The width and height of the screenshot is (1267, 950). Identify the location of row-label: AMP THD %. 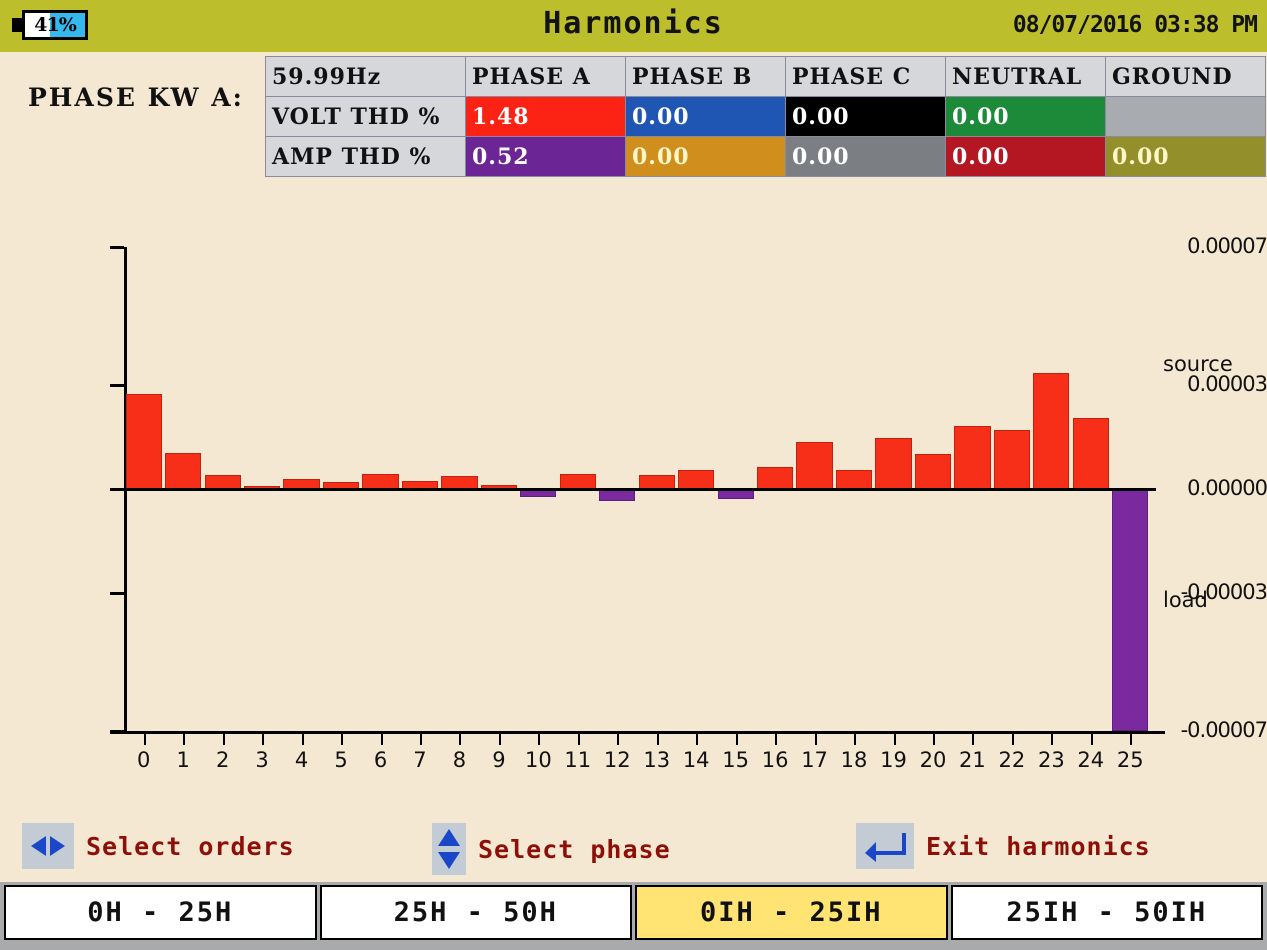
(365, 156).